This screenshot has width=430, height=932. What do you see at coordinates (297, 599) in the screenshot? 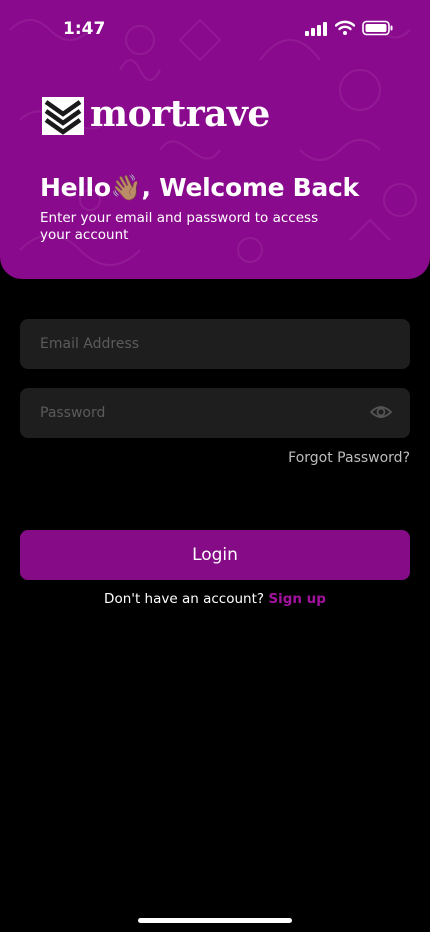
I see `signup-link: Sign up` at bounding box center [297, 599].